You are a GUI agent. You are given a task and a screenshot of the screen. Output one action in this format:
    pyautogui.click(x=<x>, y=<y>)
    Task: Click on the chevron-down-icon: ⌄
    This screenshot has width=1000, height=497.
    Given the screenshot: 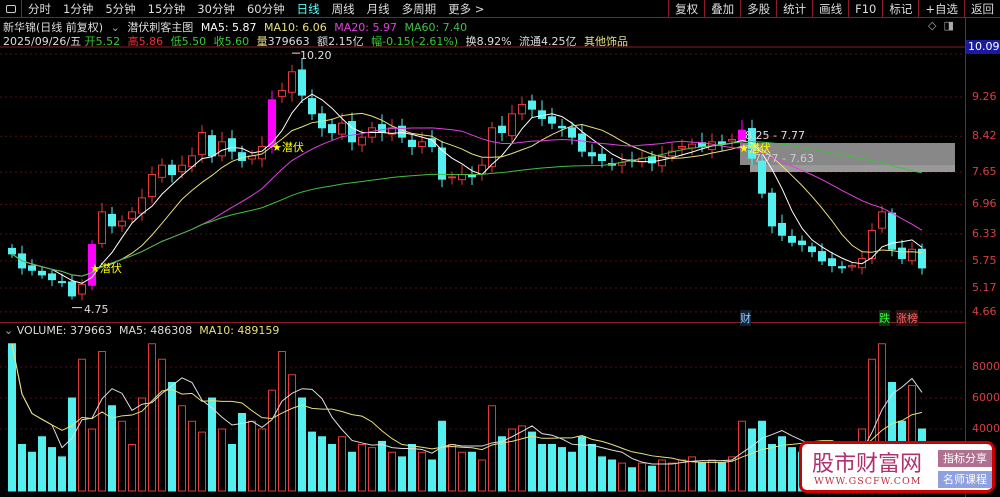 What is the action you would take?
    pyautogui.click(x=8, y=330)
    